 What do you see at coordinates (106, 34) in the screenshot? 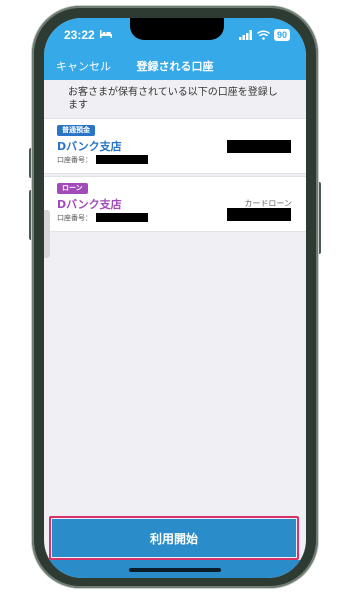
I see `bed-icon` at bounding box center [106, 34].